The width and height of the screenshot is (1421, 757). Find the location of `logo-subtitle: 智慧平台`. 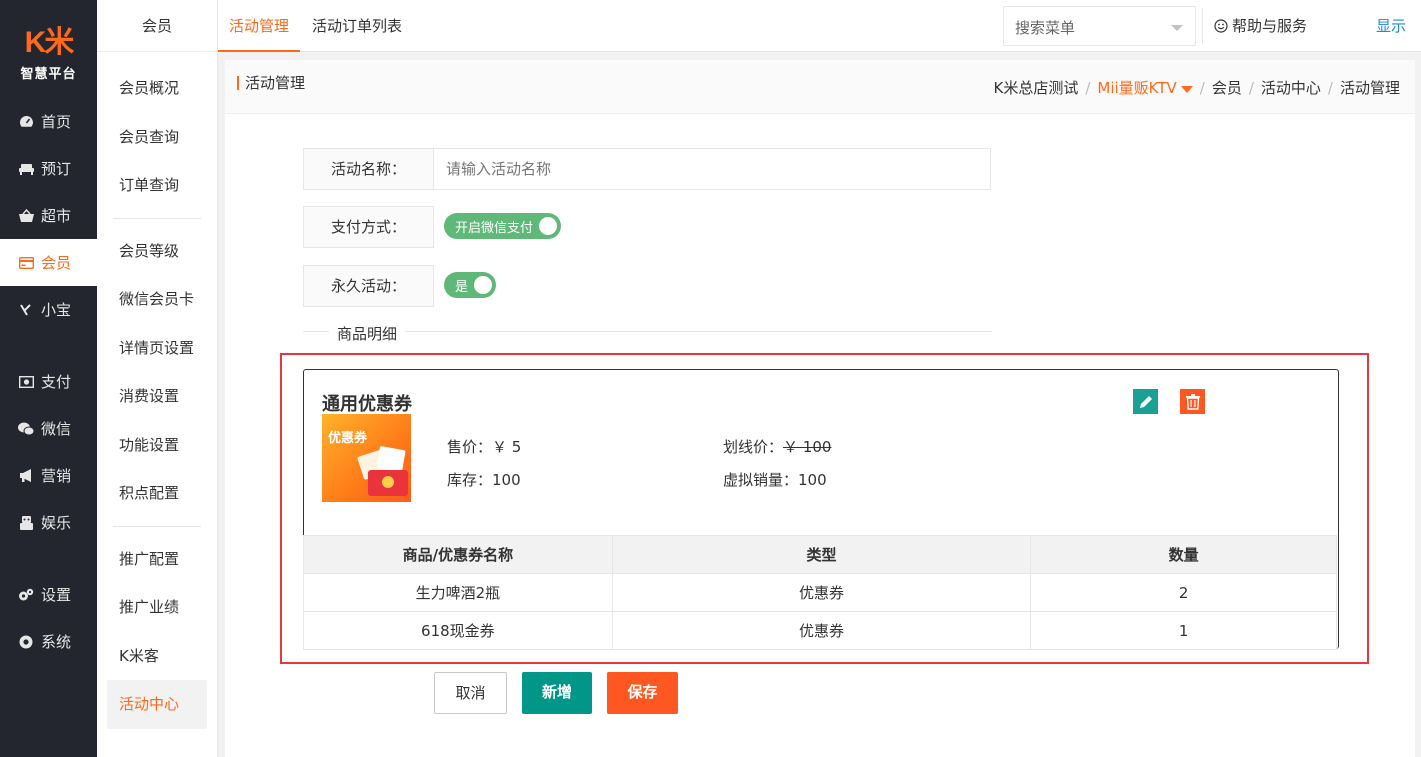

logo-subtitle: 智慧平台 is located at coordinates (48, 74).